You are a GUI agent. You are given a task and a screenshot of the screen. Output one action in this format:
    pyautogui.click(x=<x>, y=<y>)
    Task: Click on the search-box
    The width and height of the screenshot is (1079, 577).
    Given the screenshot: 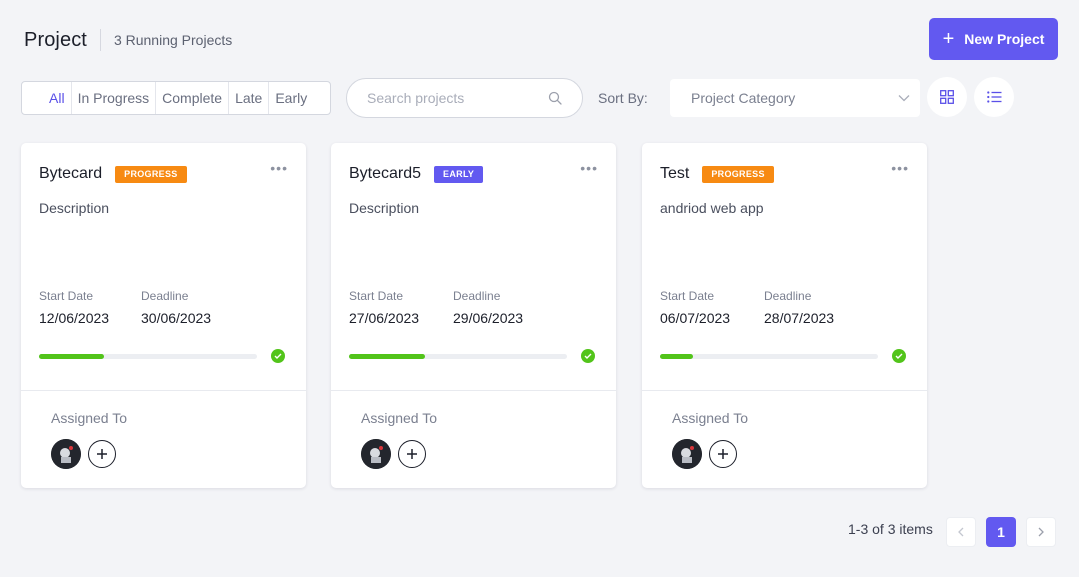 What is the action you would take?
    pyautogui.click(x=464, y=98)
    